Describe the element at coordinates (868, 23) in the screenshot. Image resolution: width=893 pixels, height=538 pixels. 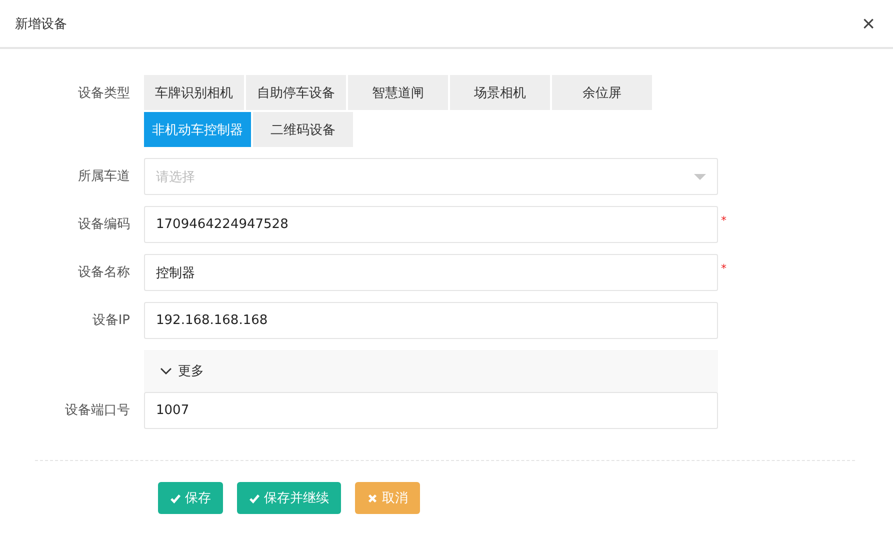
I see `close-button: ×` at that location.